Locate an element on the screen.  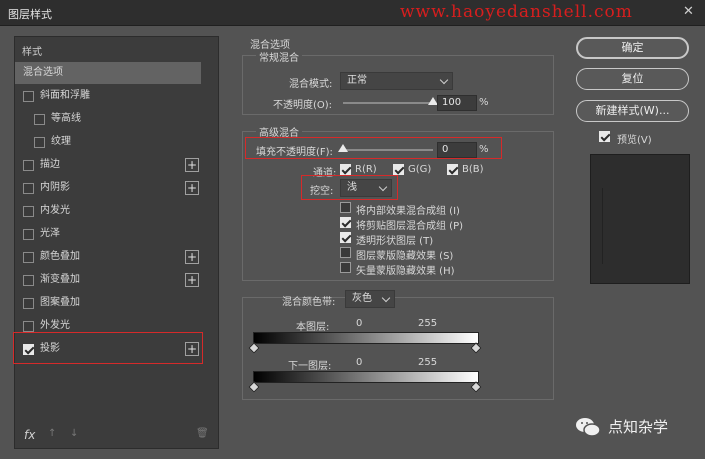
this-layer-high: 255 is located at coordinates (428, 323).